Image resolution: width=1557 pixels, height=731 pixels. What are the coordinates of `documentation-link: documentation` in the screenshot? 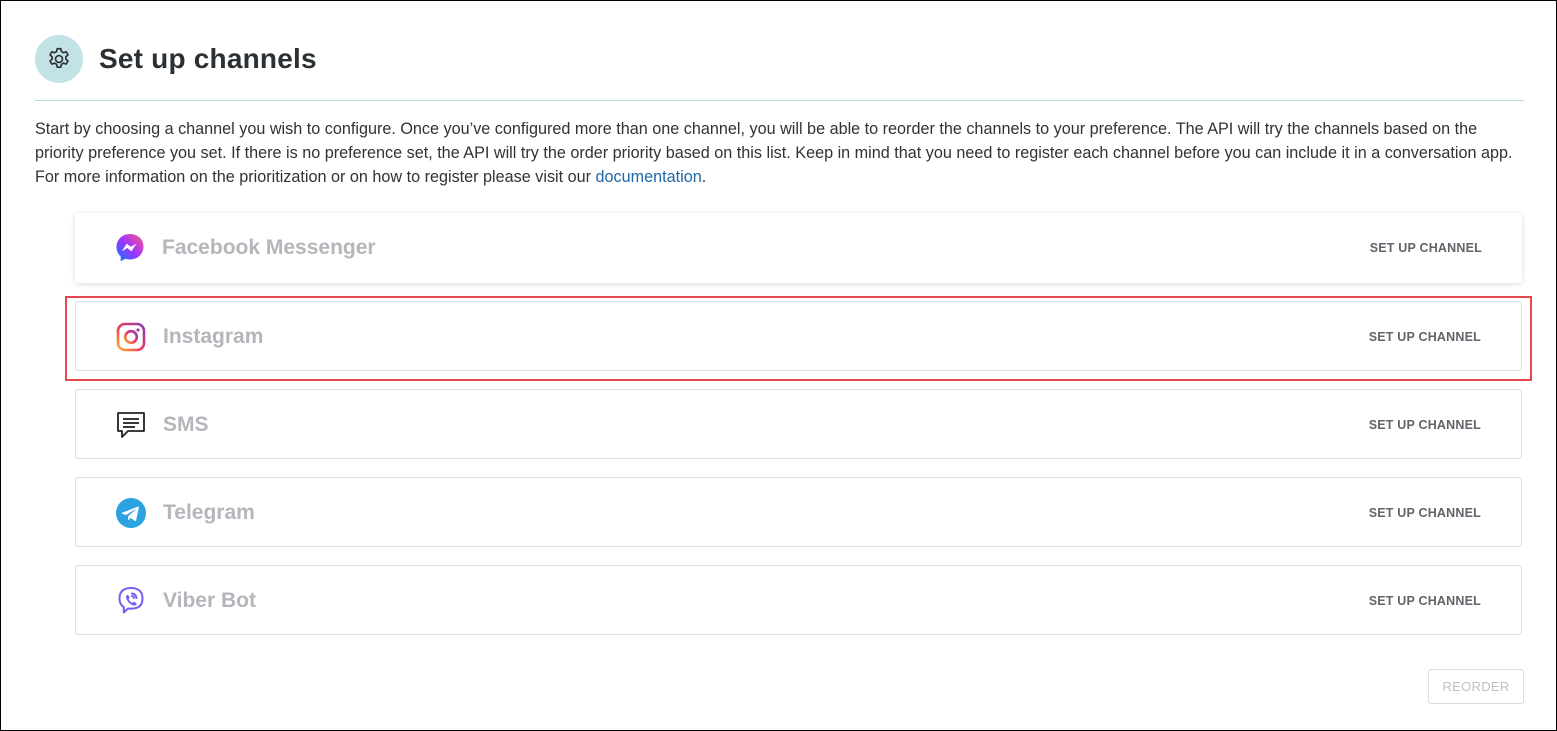 It's located at (649, 177).